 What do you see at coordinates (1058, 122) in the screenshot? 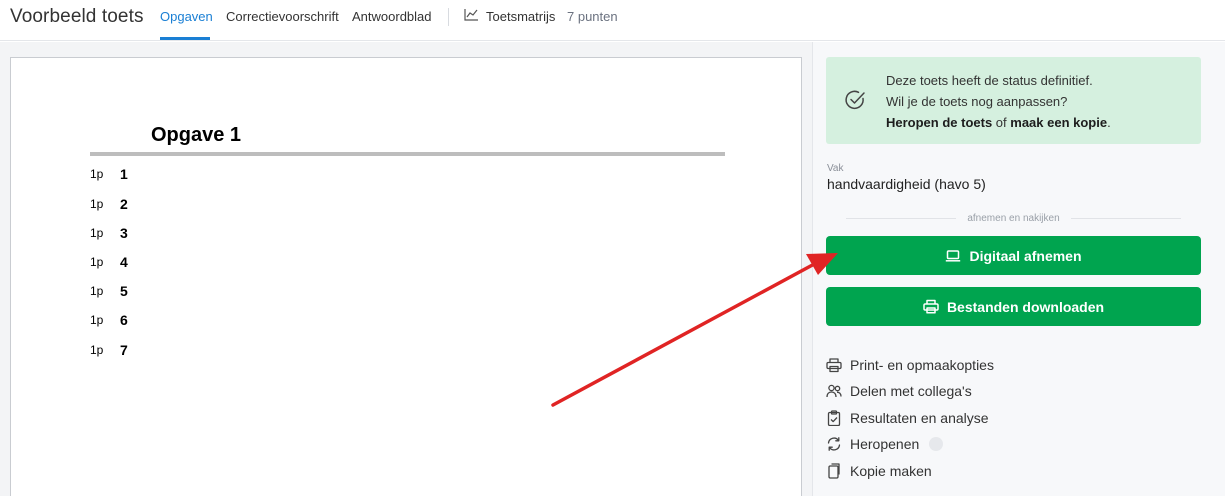
I see `make-copy-link: maak een kopie` at bounding box center [1058, 122].